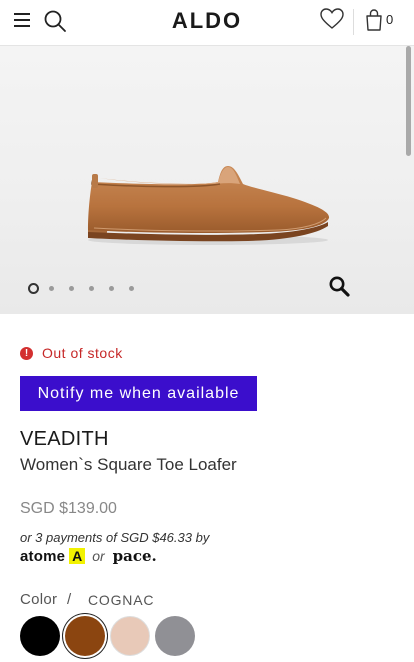 Image resolution: width=414 pixels, height=662 pixels. I want to click on payment-or-text: or, so click(98, 556).